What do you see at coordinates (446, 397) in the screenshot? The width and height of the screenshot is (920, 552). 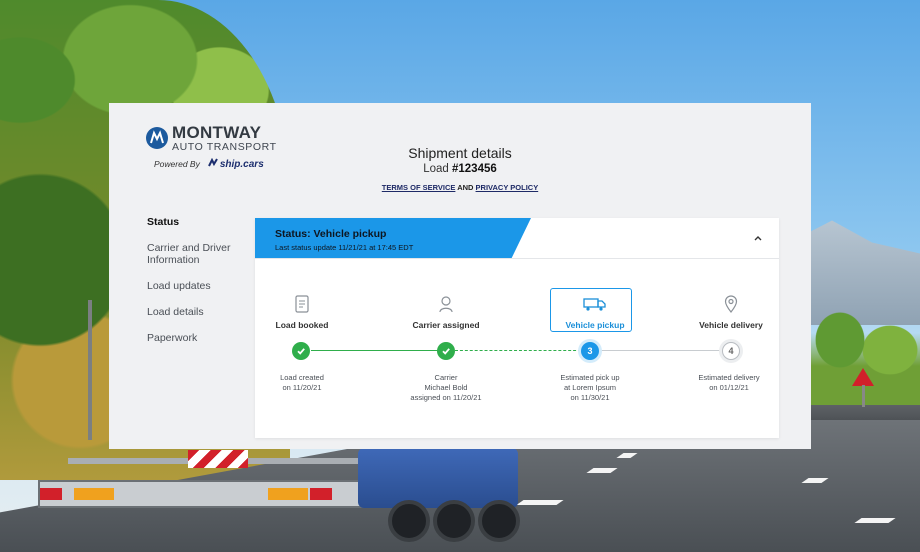 I see `step-desc-line: assigned on 11/20/21` at bounding box center [446, 397].